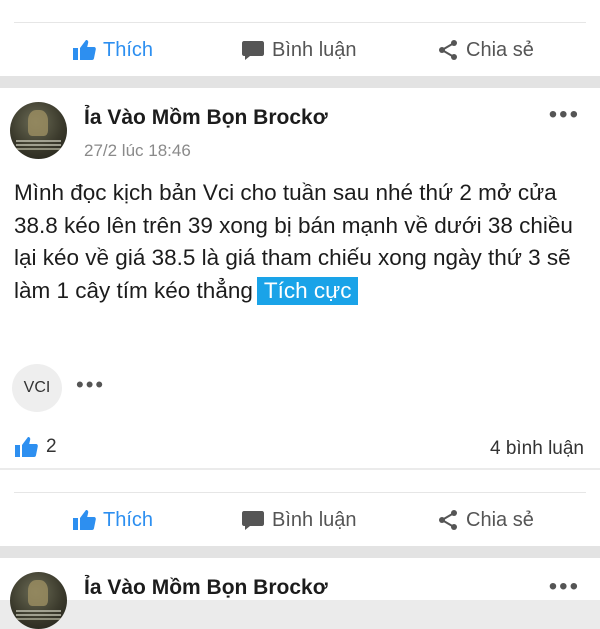  What do you see at coordinates (307, 290) in the screenshot?
I see `sentiment-tag: Tích cực` at bounding box center [307, 290].